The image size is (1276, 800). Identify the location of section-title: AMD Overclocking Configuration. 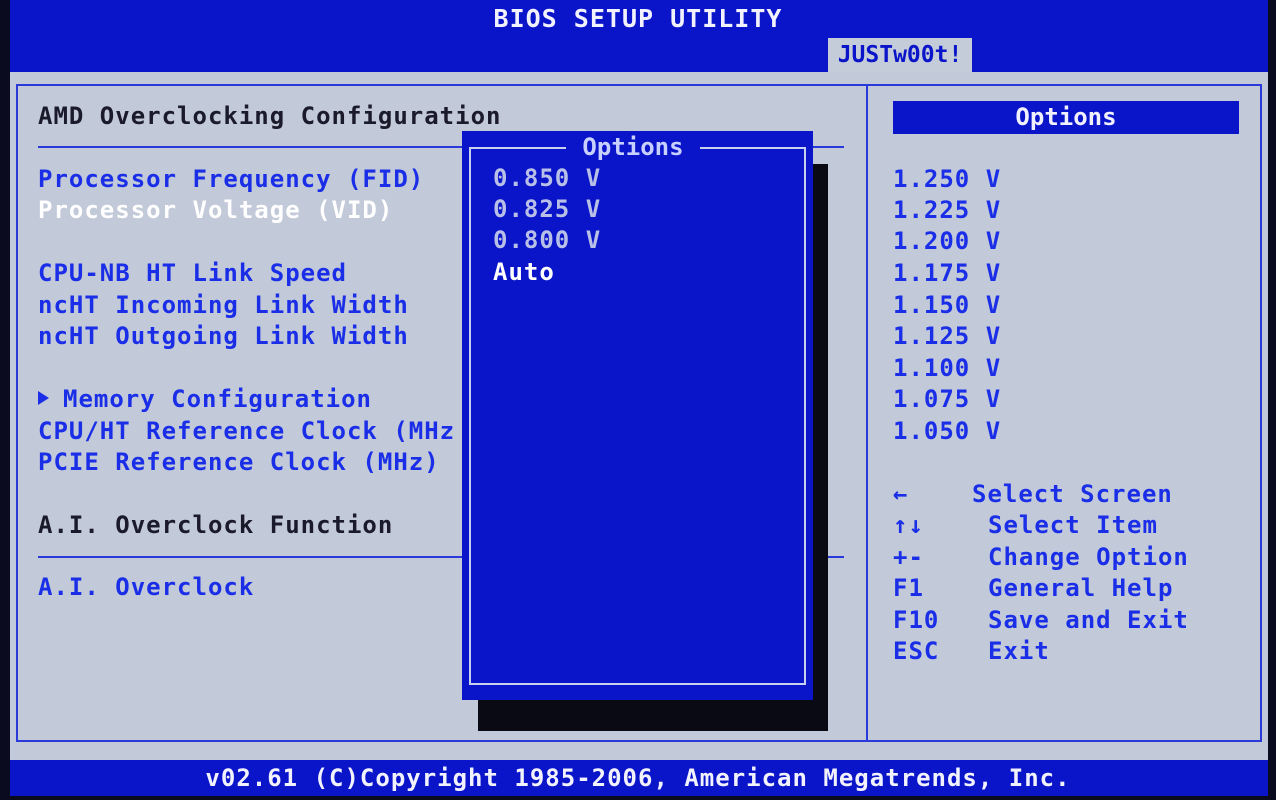
(270, 116).